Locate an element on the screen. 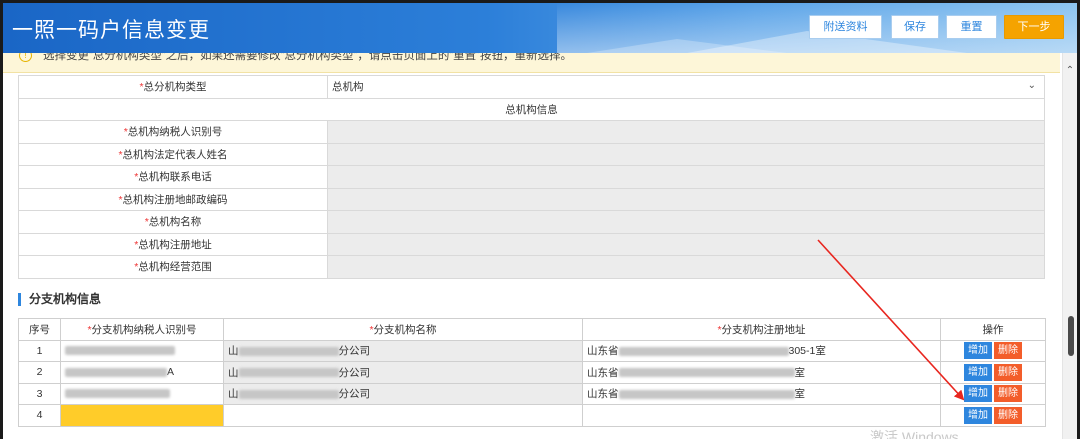 The height and width of the screenshot is (439, 1080). head-office-tax-id-field is located at coordinates (686, 132).